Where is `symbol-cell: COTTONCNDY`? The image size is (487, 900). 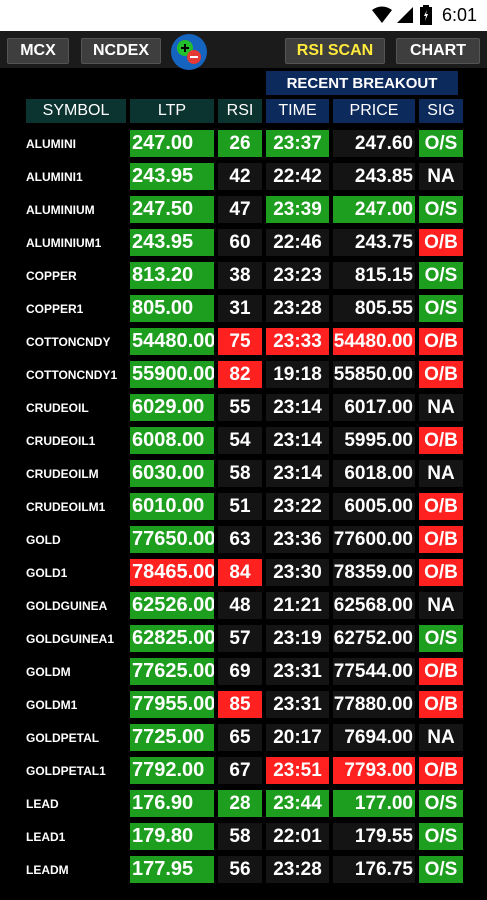 symbol-cell: COTTONCNDY is located at coordinates (68, 341).